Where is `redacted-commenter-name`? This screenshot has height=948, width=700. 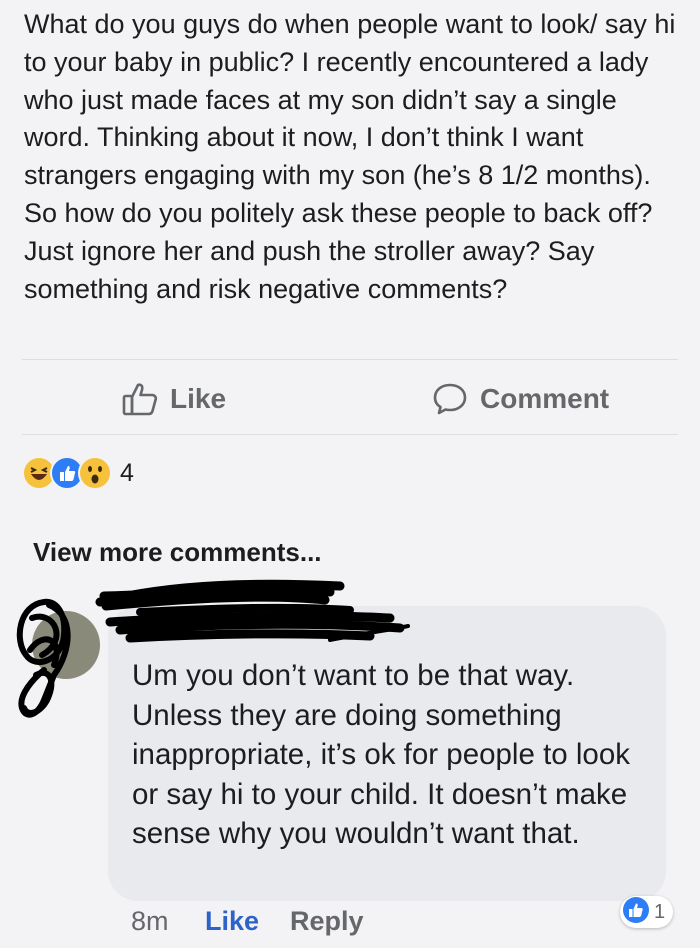 redacted-commenter-name is located at coordinates (255, 621).